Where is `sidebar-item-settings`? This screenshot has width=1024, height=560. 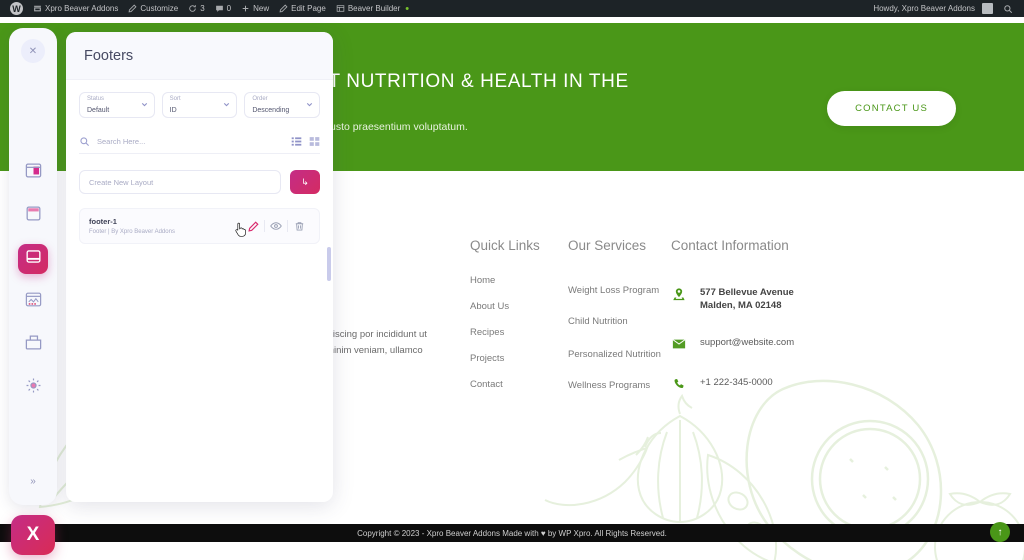
sidebar-item-settings is located at coordinates (33, 388).